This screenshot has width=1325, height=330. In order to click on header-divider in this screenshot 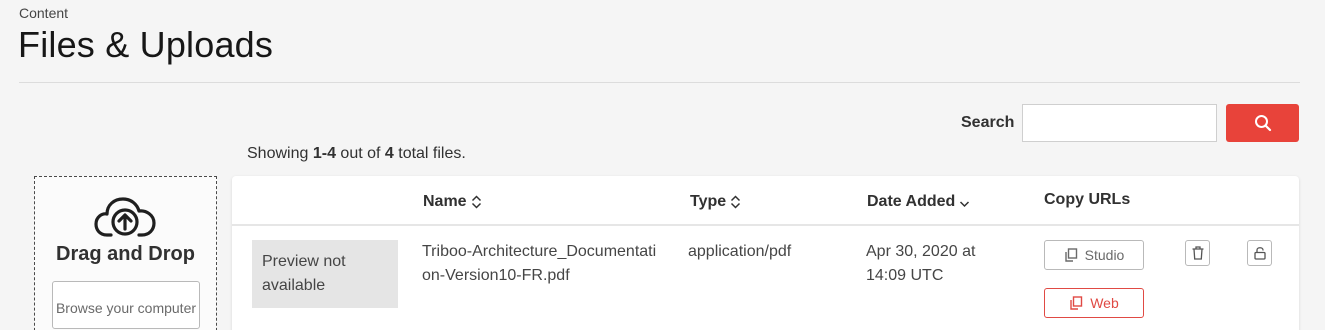, I will do `click(659, 82)`.